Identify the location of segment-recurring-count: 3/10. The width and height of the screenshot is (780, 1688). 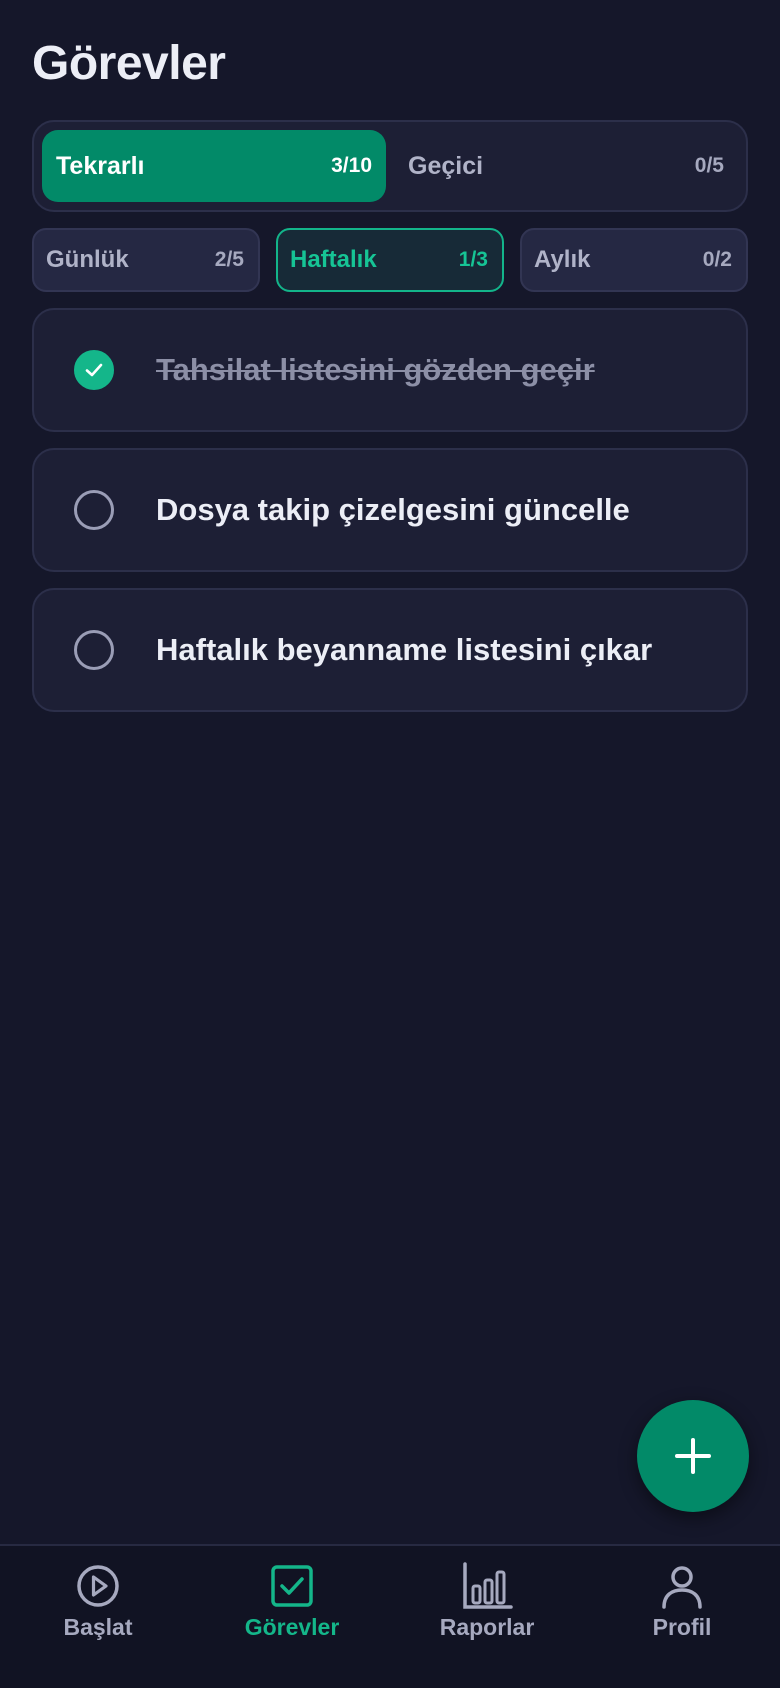
(351, 165).